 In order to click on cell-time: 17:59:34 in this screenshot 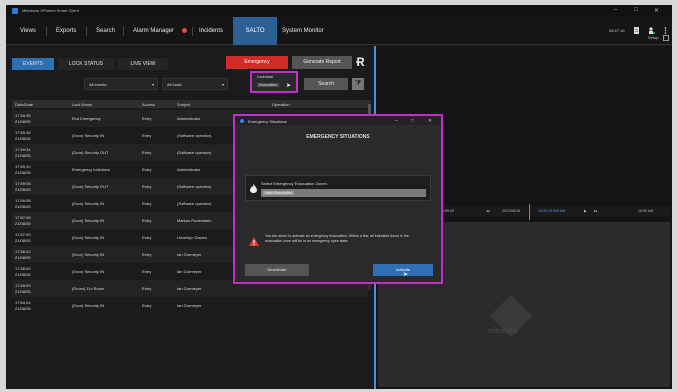, I will do `click(23, 149)`.